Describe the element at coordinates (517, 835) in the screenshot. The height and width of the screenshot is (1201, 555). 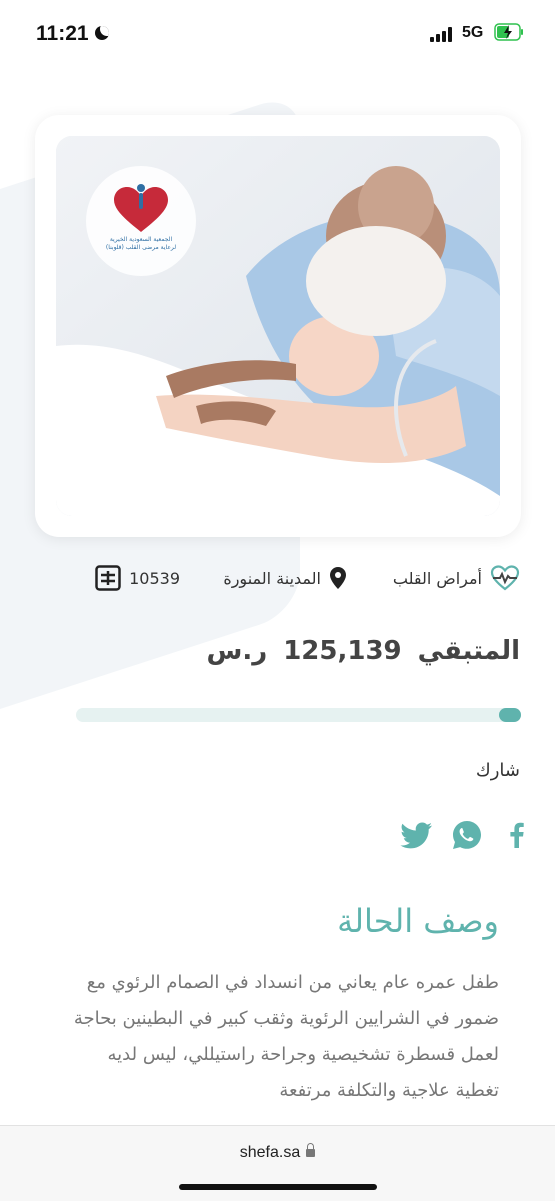
I see `facebook-icon` at that location.